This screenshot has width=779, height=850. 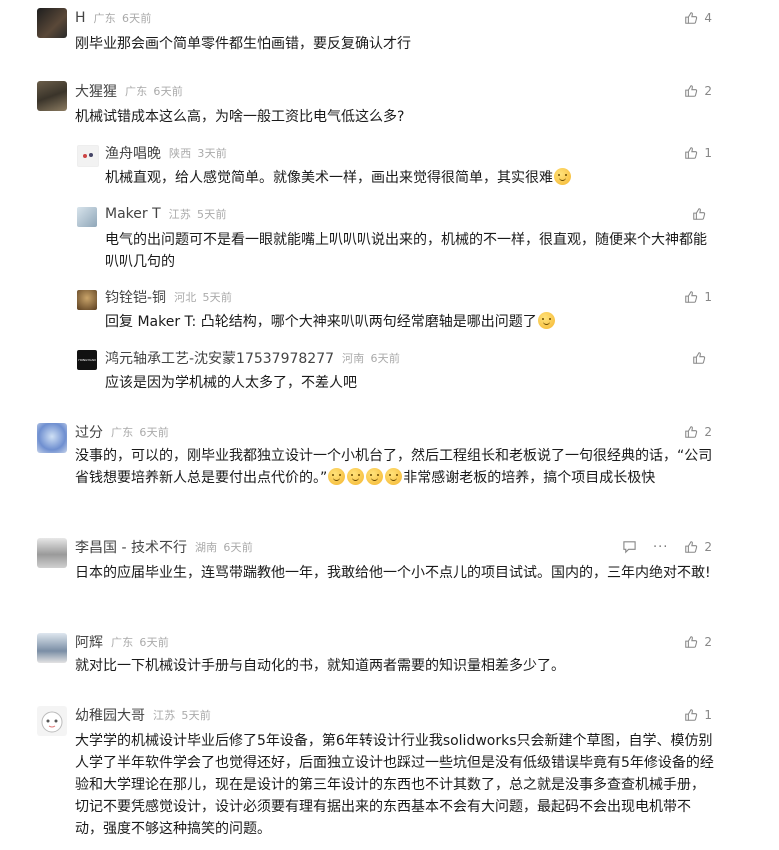 What do you see at coordinates (131, 547) in the screenshot?
I see `comment-author: 李昌国 - 技术不行` at bounding box center [131, 547].